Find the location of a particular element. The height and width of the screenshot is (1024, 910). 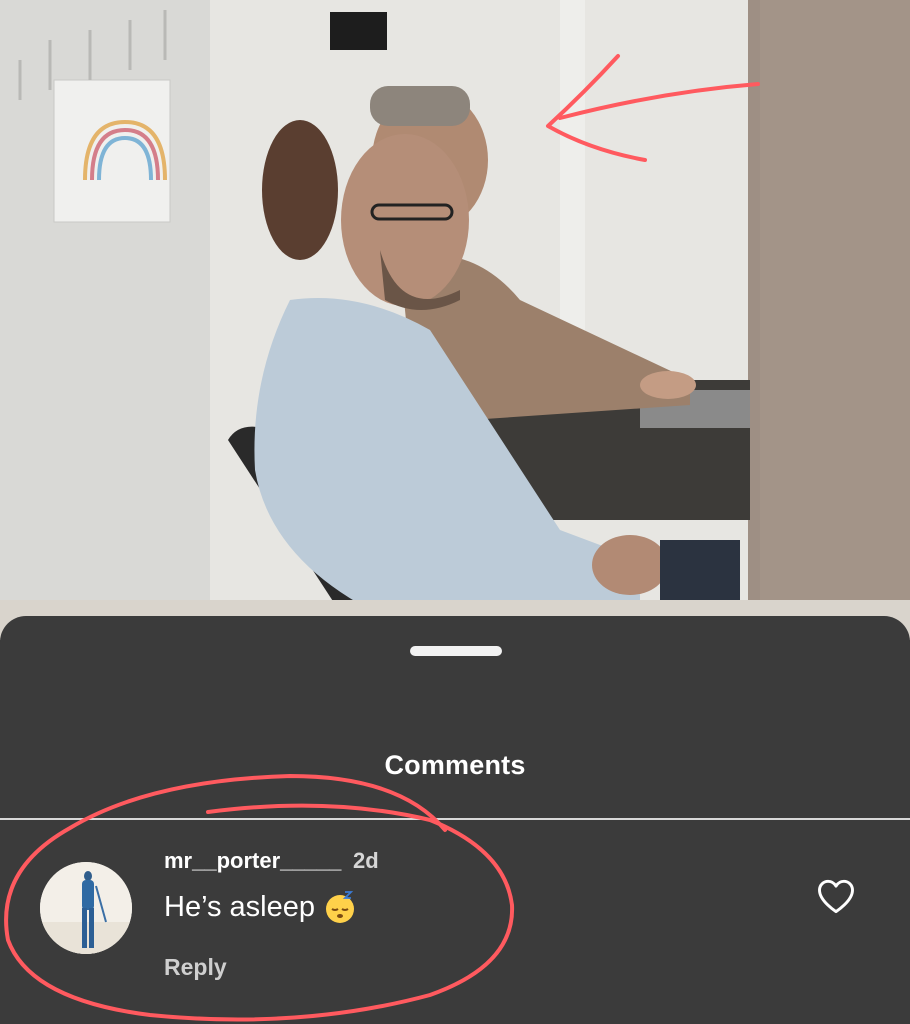

comment-username: mr__porter_____ is located at coordinates (252, 861).